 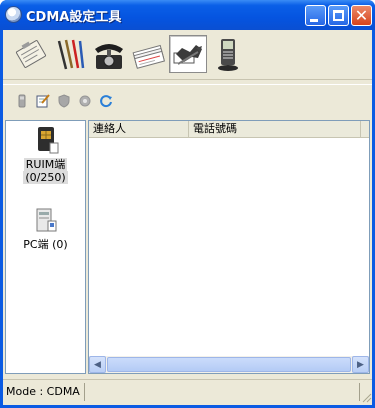 I want to click on maximize-button, so click(x=338, y=15).